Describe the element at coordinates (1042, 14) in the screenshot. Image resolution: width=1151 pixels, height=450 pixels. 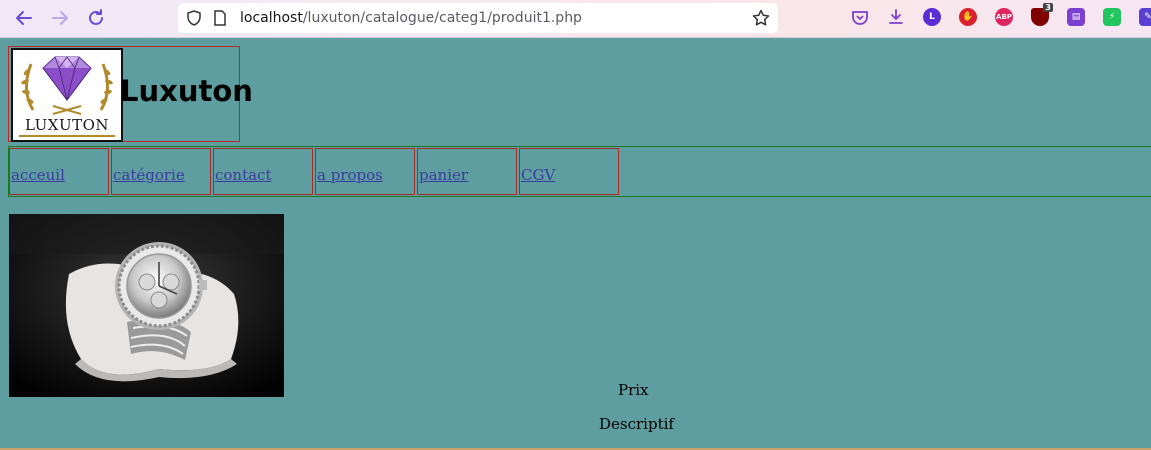
I see `ublock-icon: 3` at that location.